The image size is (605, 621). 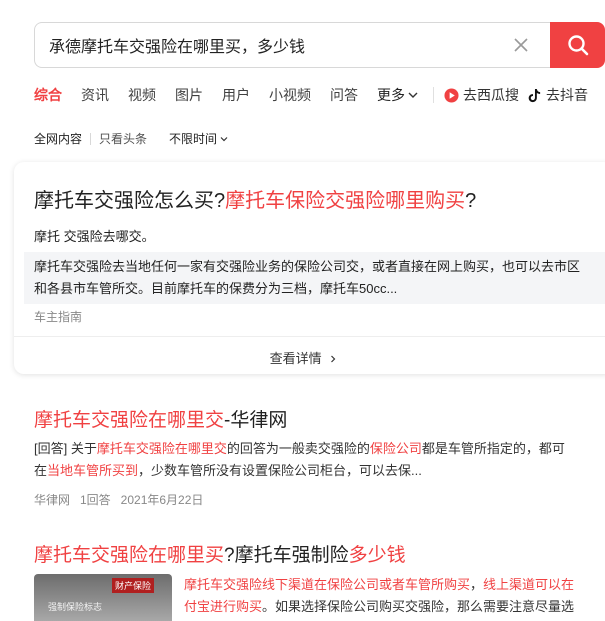 I want to click on xigua-search-link: 去西瓜搜, so click(x=481, y=95).